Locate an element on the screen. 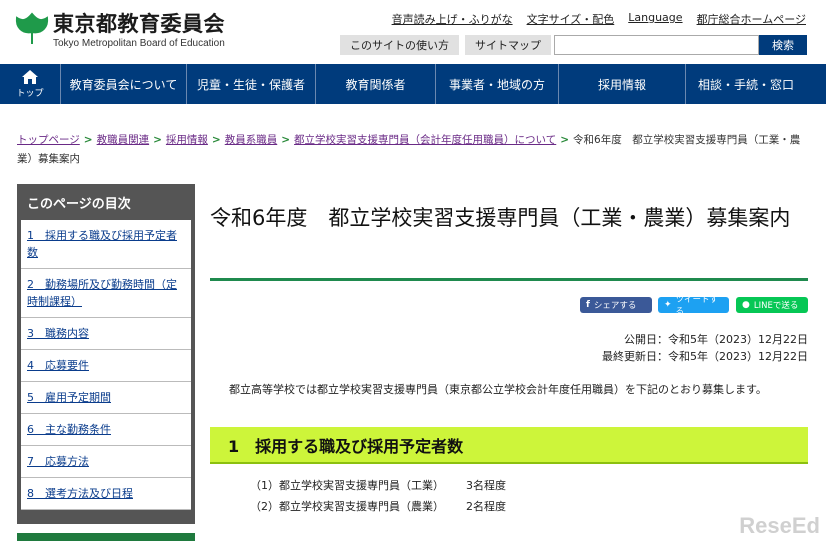 This screenshot has height=541, width=826. updated-date: 最終更新日：令和5年（2023）12月22日 is located at coordinates (705, 356).